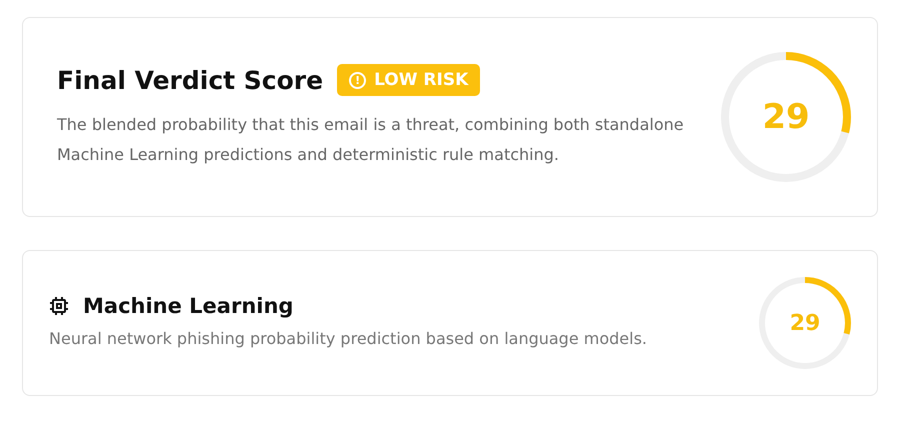 Image resolution: width=900 pixels, height=429 pixels. Describe the element at coordinates (188, 306) in the screenshot. I see `card-title: Machine Learning` at that location.